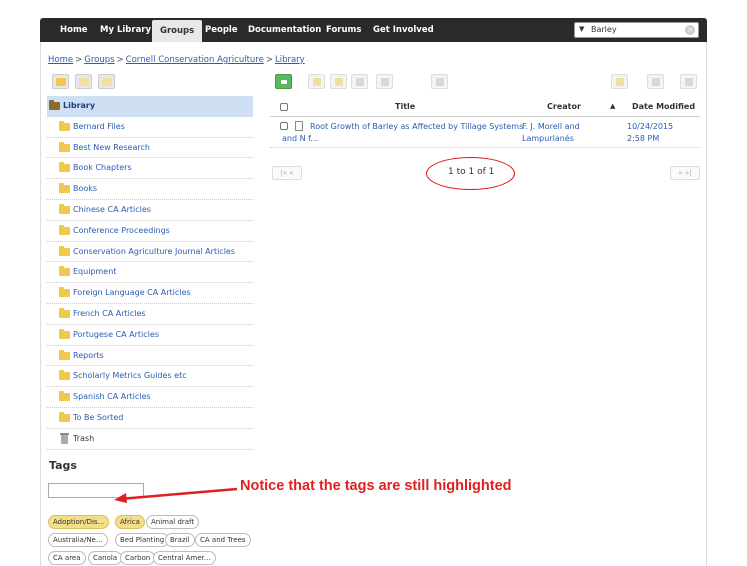 The height and width of the screenshot is (566, 747). I want to click on breadcrumb-library: Library, so click(290, 60).